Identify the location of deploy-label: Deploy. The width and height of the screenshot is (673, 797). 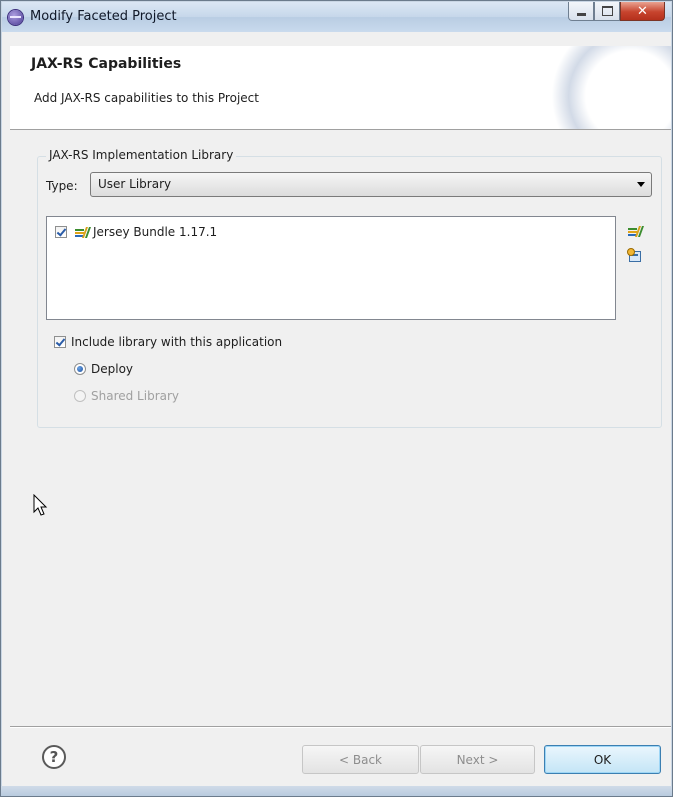
(112, 369).